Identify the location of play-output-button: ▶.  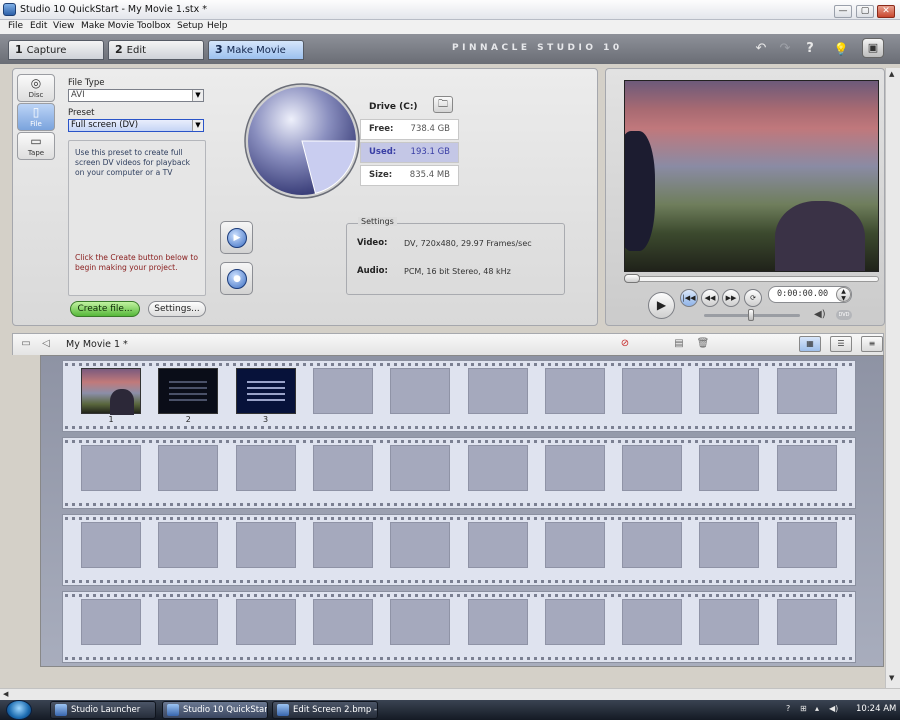
(236, 237).